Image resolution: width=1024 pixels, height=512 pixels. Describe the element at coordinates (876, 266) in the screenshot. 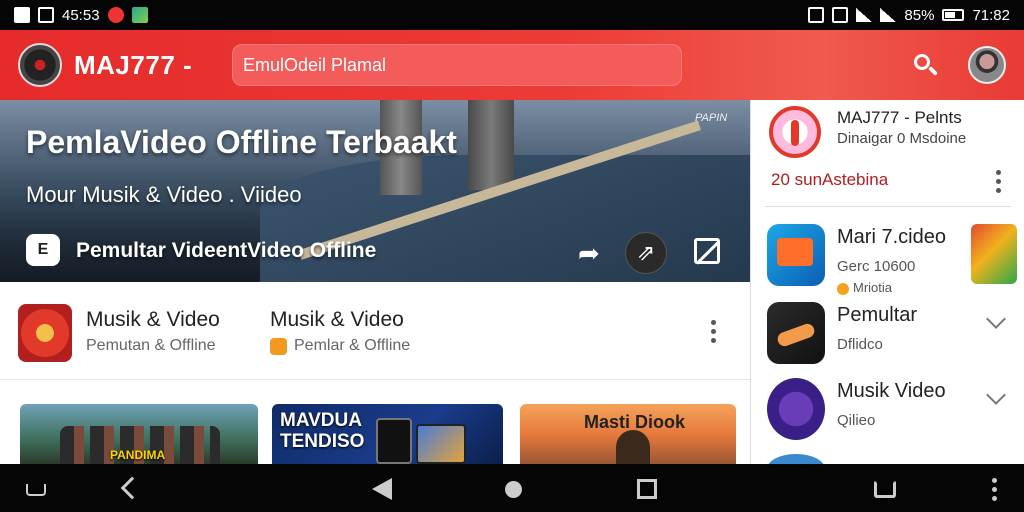

I see `list-item-subtitle: Gerc 10600` at that location.